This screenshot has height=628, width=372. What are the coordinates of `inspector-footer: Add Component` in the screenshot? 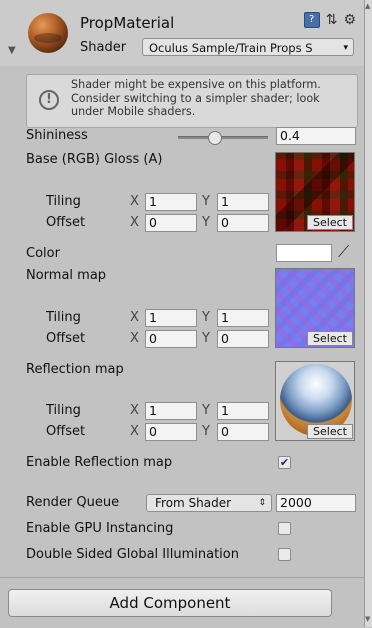 It's located at (182, 602).